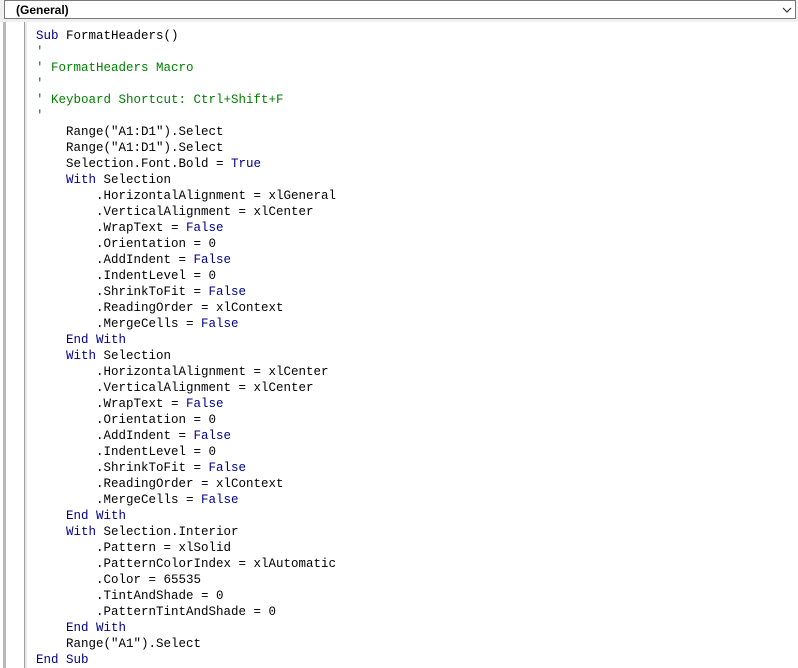 Image resolution: width=798 pixels, height=668 pixels. I want to click on code-line: Sub FormatHeaders(), so click(411, 36).